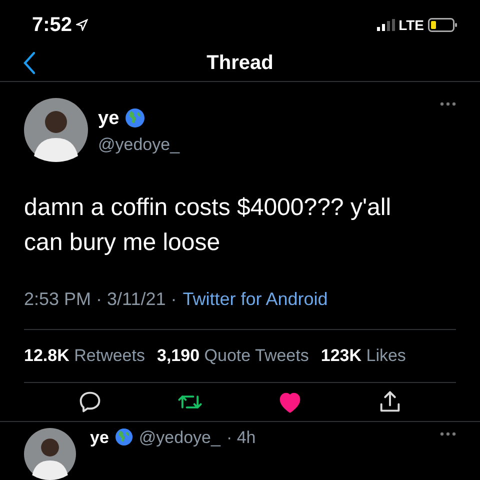 Image resolution: width=480 pixels, height=480 pixels. Describe the element at coordinates (232, 356) in the screenshot. I see `stat-count: 3,190 Quote Tweets` at that location.